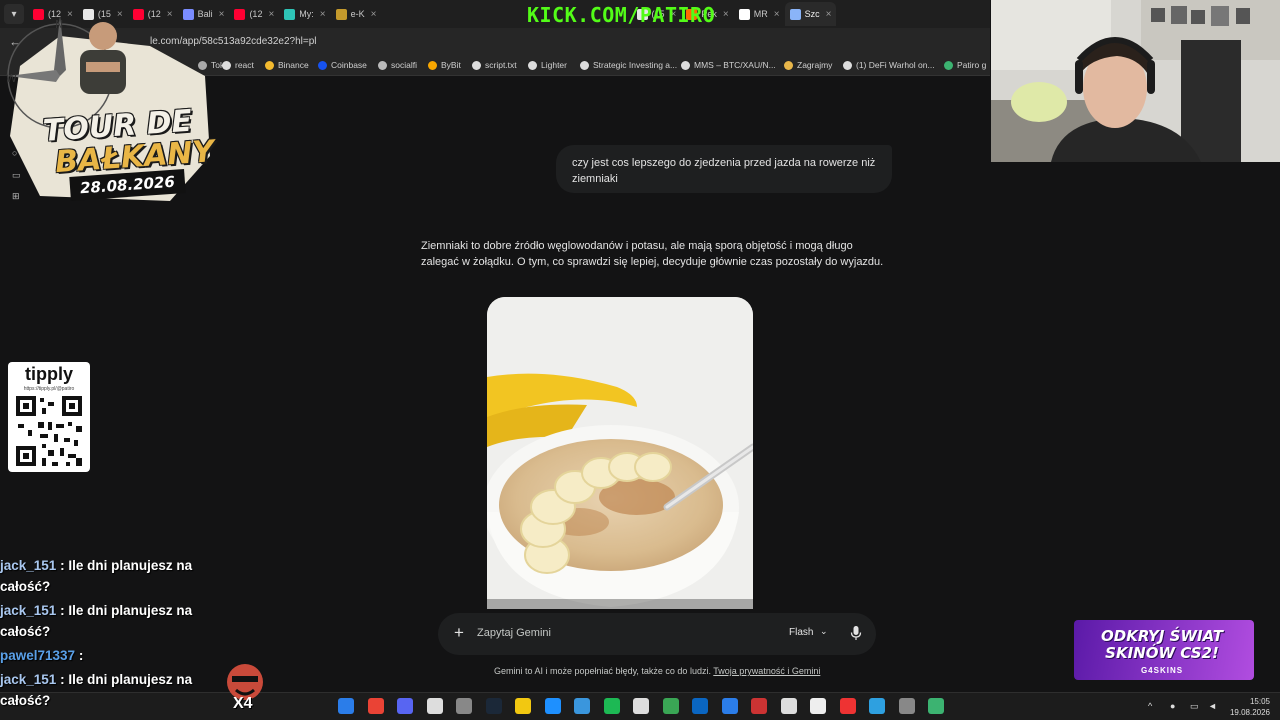 Image resolution: width=1280 pixels, height=720 pixels. Describe the element at coordinates (1150, 706) in the screenshot. I see `tray-chevron-icon: ^` at that location.